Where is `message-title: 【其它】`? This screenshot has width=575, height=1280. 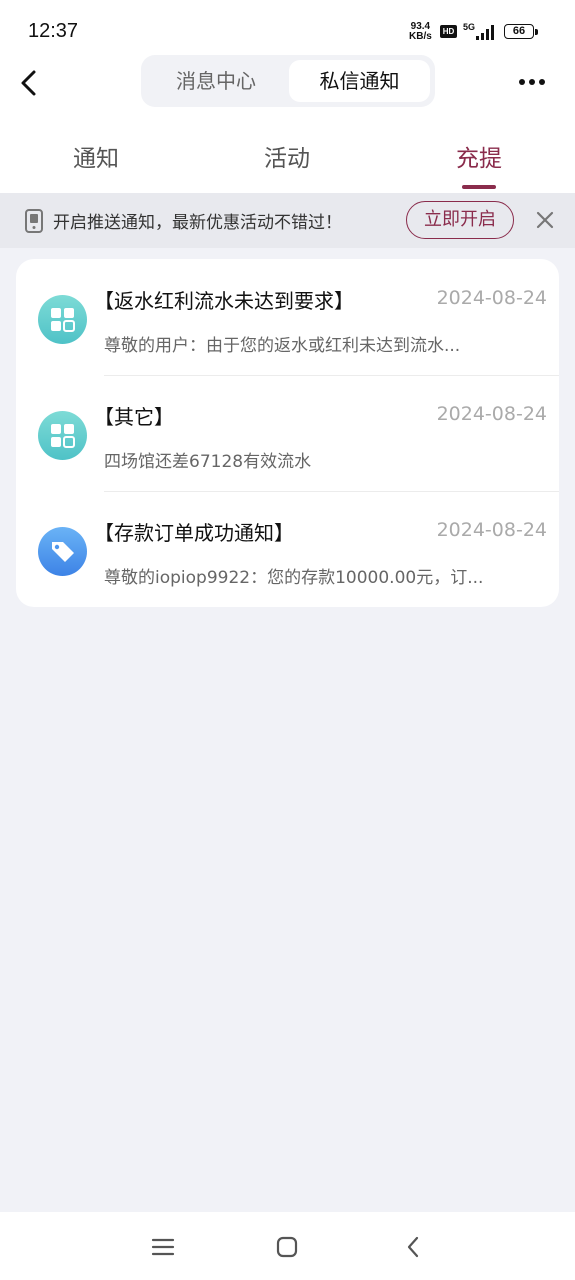
message-title: 【其它】 is located at coordinates (134, 417).